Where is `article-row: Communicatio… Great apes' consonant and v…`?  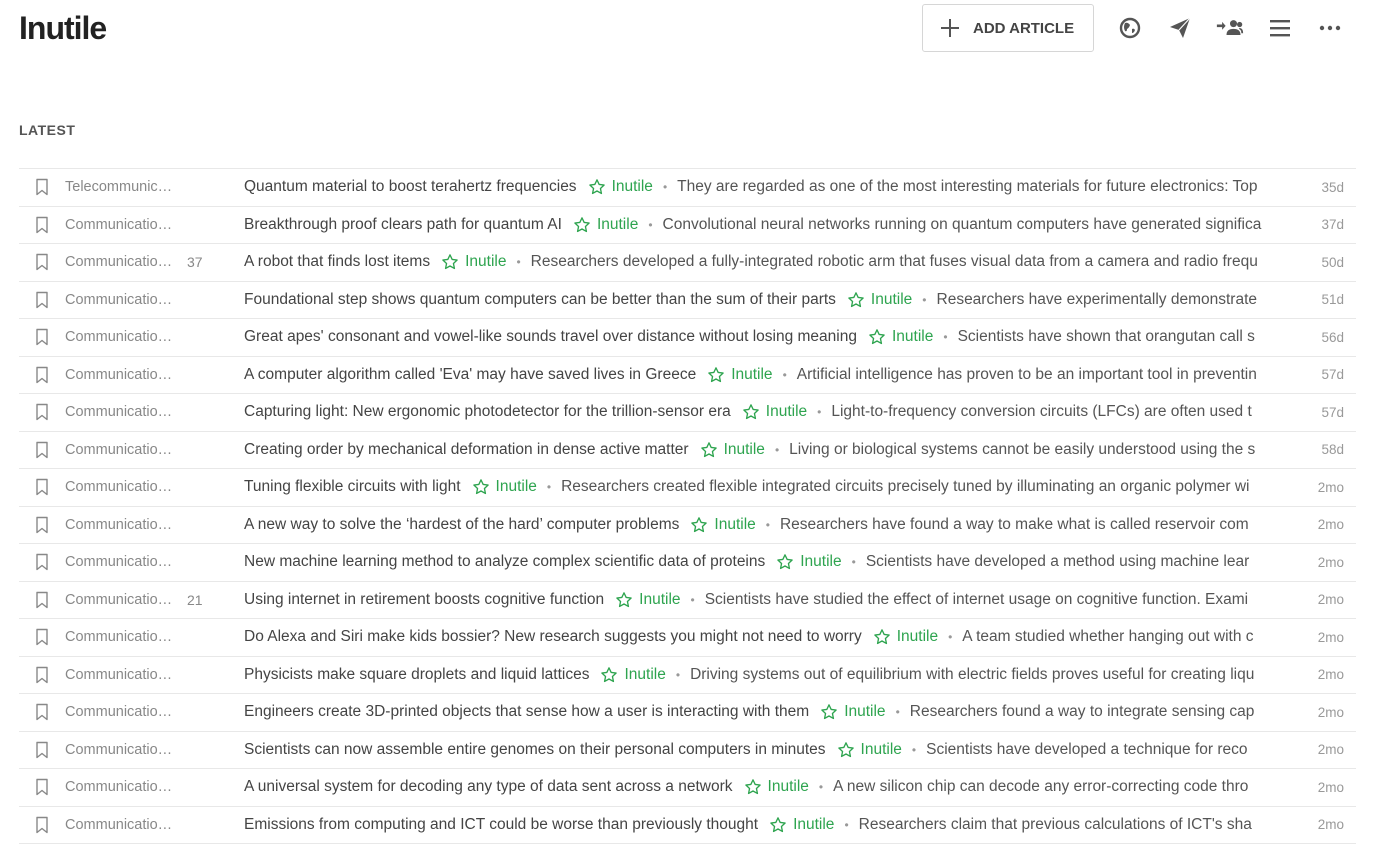 article-row: Communicatio… Great apes' consonant and v… is located at coordinates (687, 338).